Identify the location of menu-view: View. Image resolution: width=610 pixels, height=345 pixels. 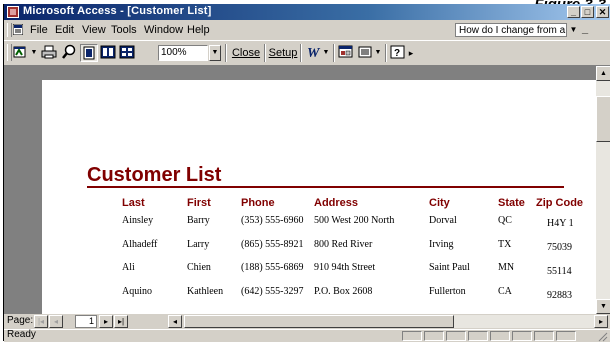
(94, 30).